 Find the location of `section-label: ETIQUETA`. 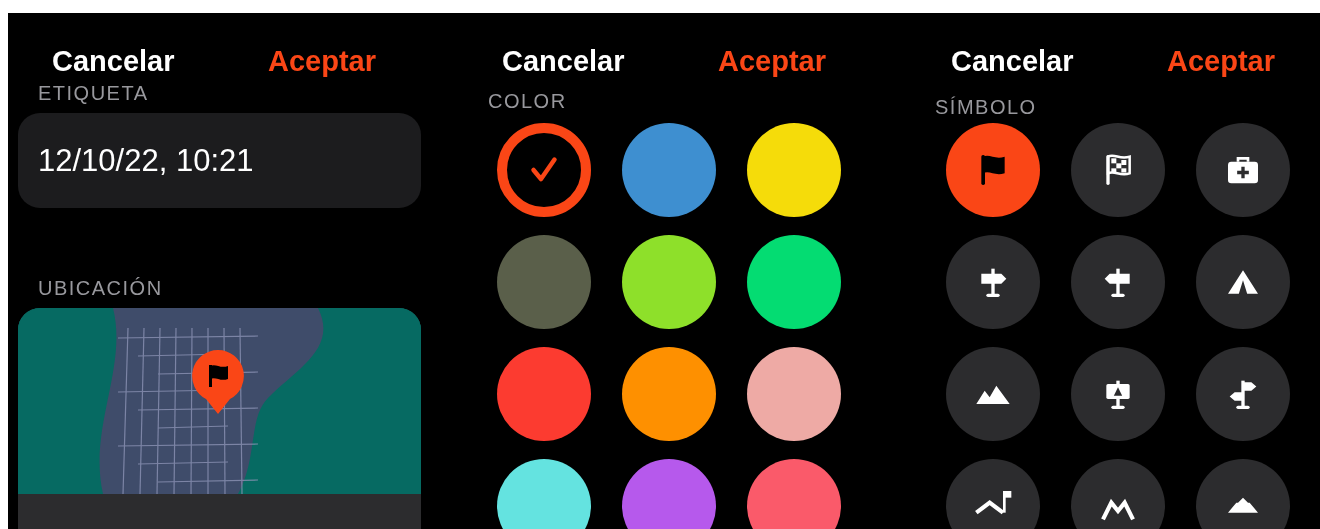

section-label: ETIQUETA is located at coordinates (93, 93).